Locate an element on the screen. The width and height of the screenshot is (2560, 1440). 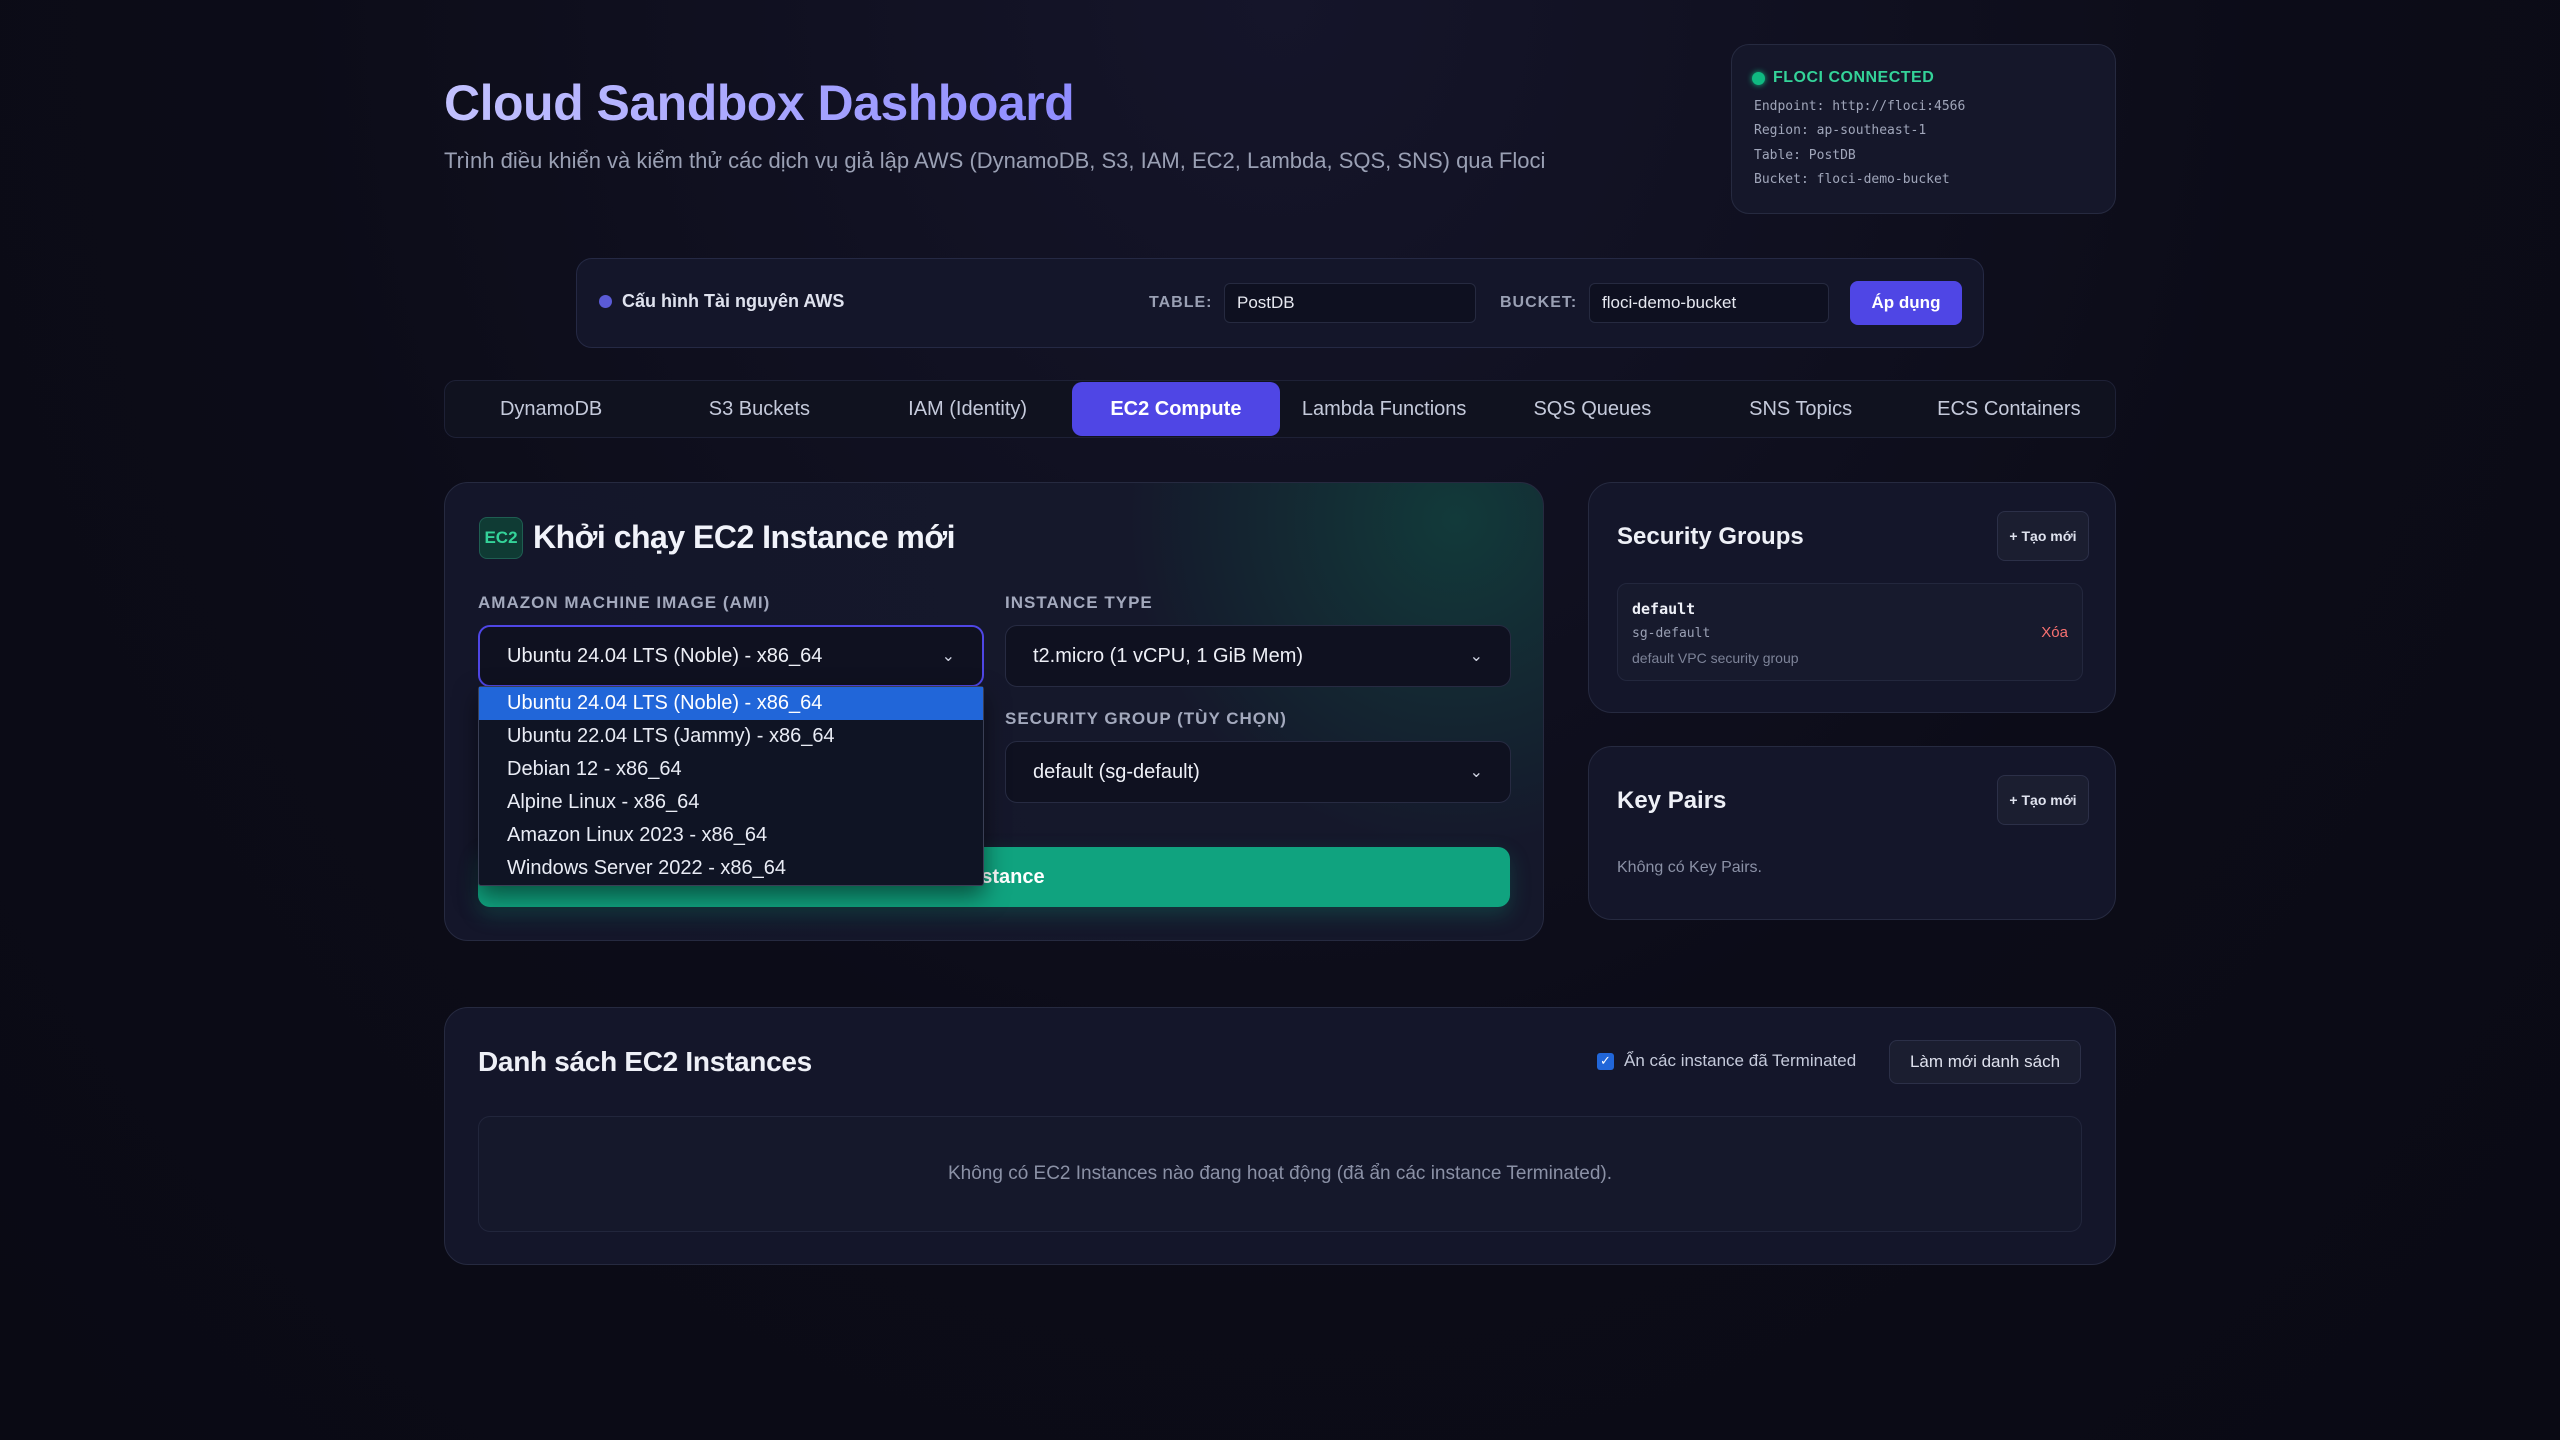
ami-label: AMAZON MACHINE IMAGE (AMI) is located at coordinates (624, 602).